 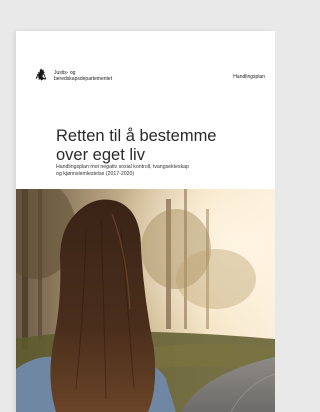 I want to click on norwegian-lion-crest-icon, so click(x=41, y=74).